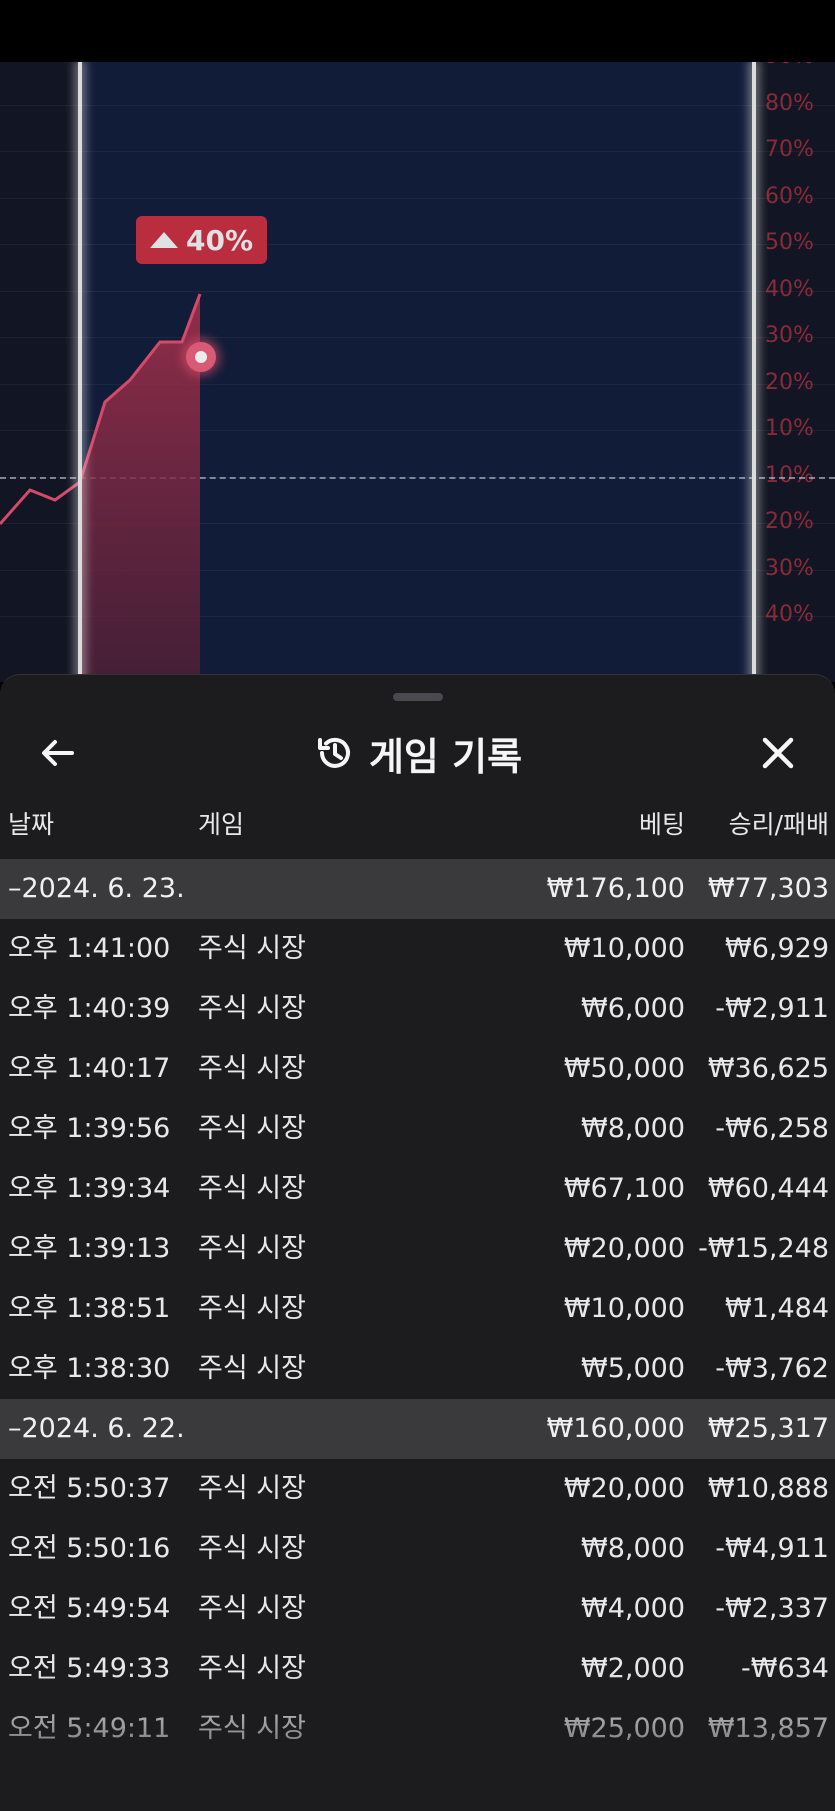 Image resolution: width=835 pixels, height=1811 pixels. I want to click on date-group-header: –2024. 6. 23. ₩176,100 ₩77,303, so click(417, 889).